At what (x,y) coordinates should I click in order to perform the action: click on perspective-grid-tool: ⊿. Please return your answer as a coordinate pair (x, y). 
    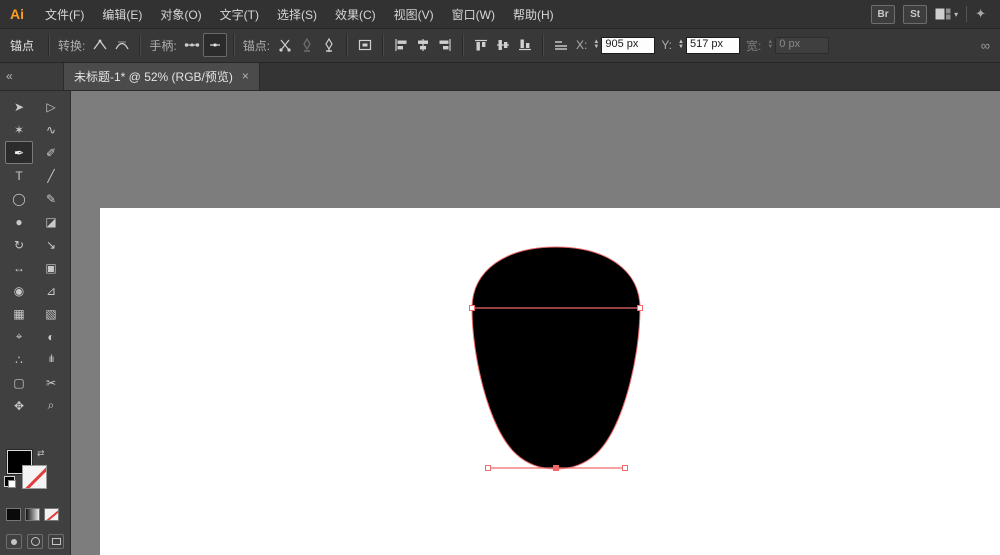
    Looking at the image, I should click on (51, 290).